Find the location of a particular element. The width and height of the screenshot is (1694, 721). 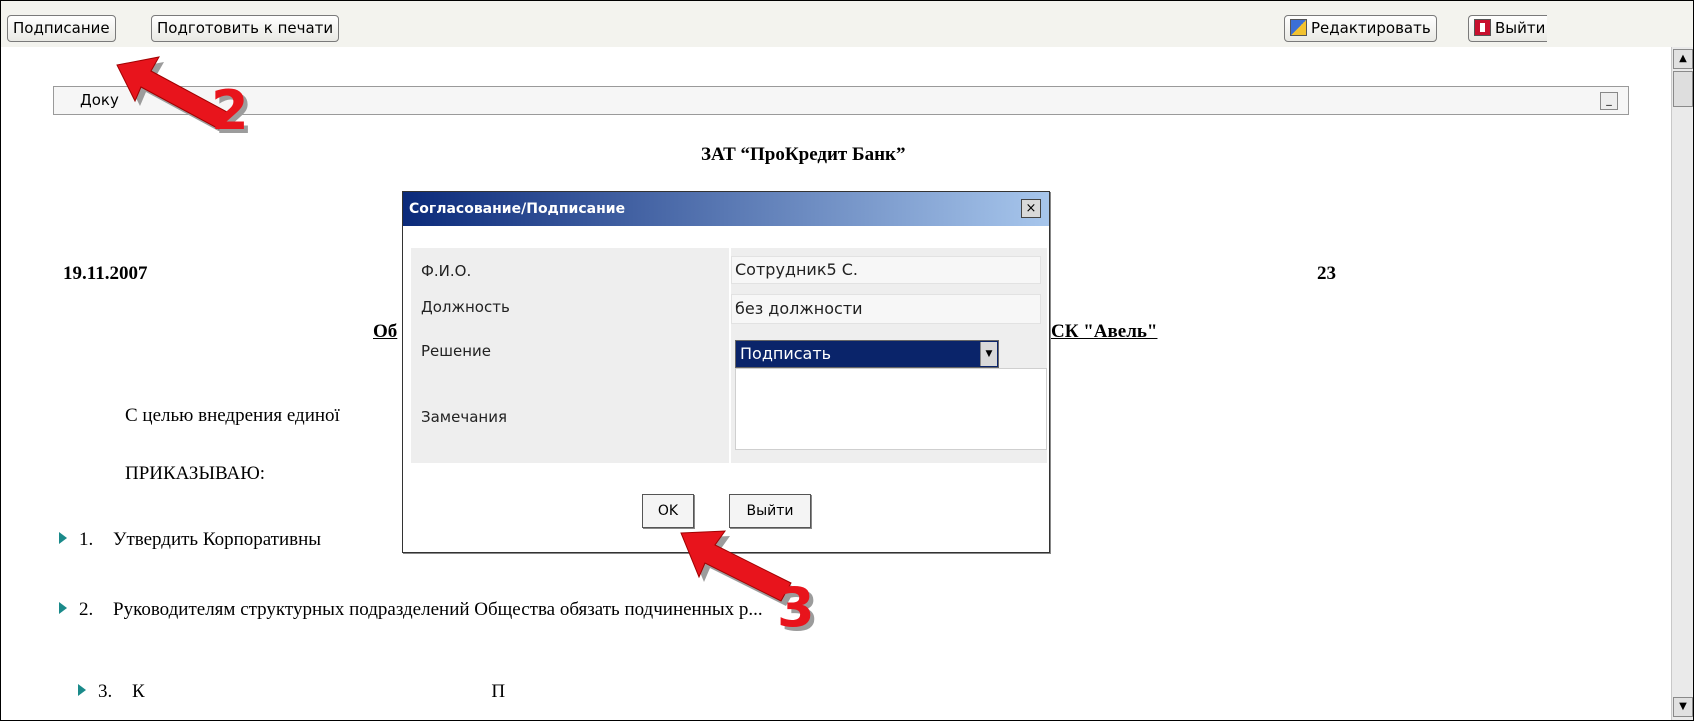

remarks-textarea is located at coordinates (891, 409).